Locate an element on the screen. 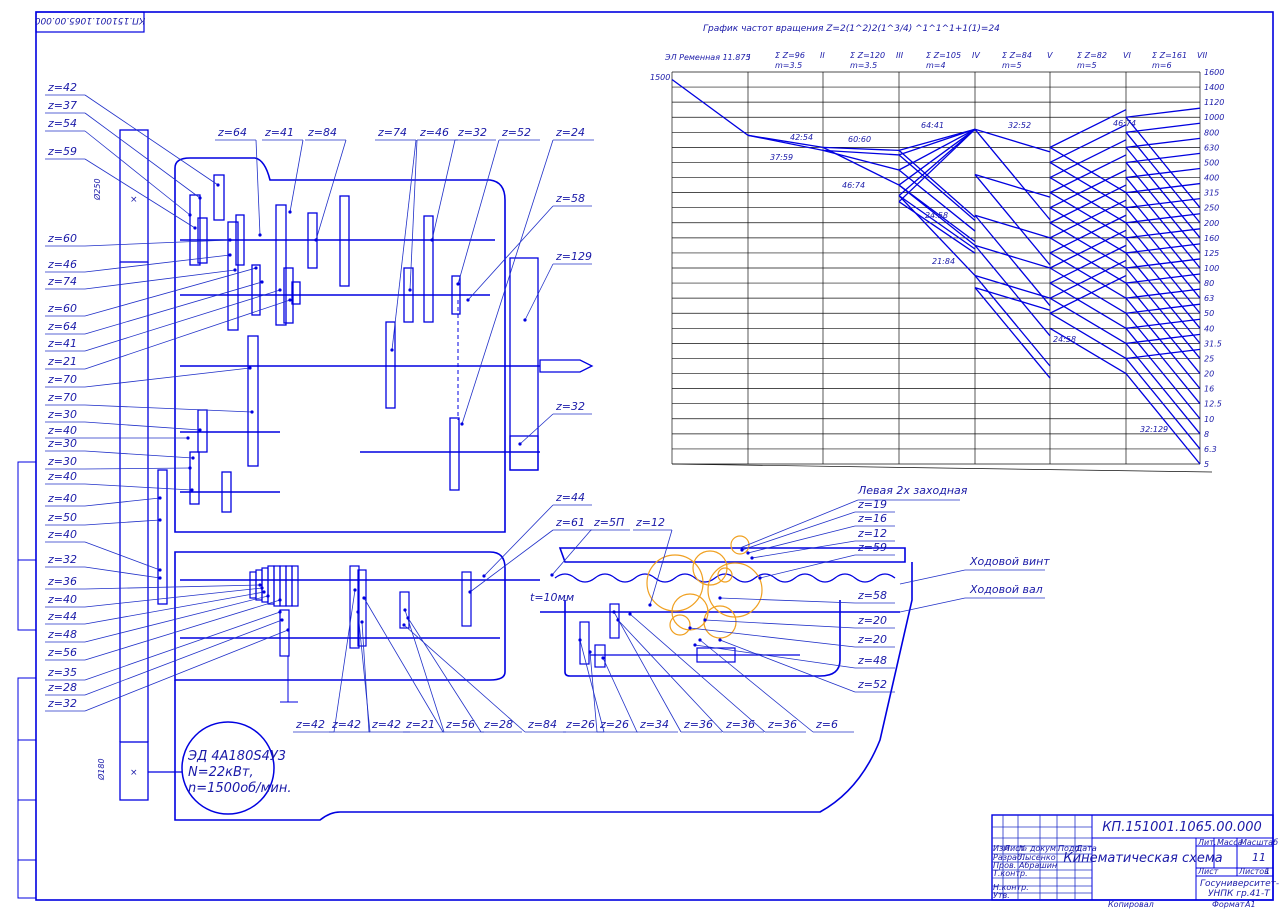 The image size is (1285, 910). left-gear-label-12-leader is located at coordinates (168, 408).